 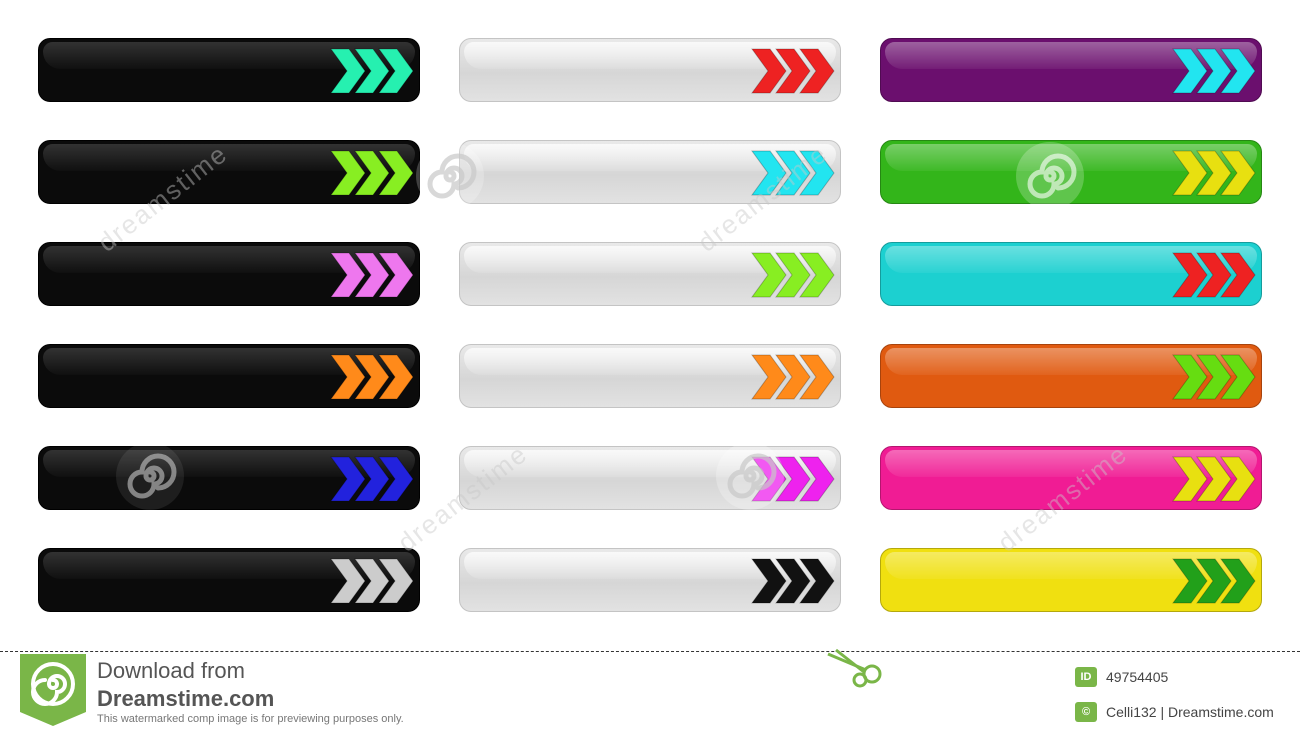 I want to click on scissors-icon, so click(x=854, y=668).